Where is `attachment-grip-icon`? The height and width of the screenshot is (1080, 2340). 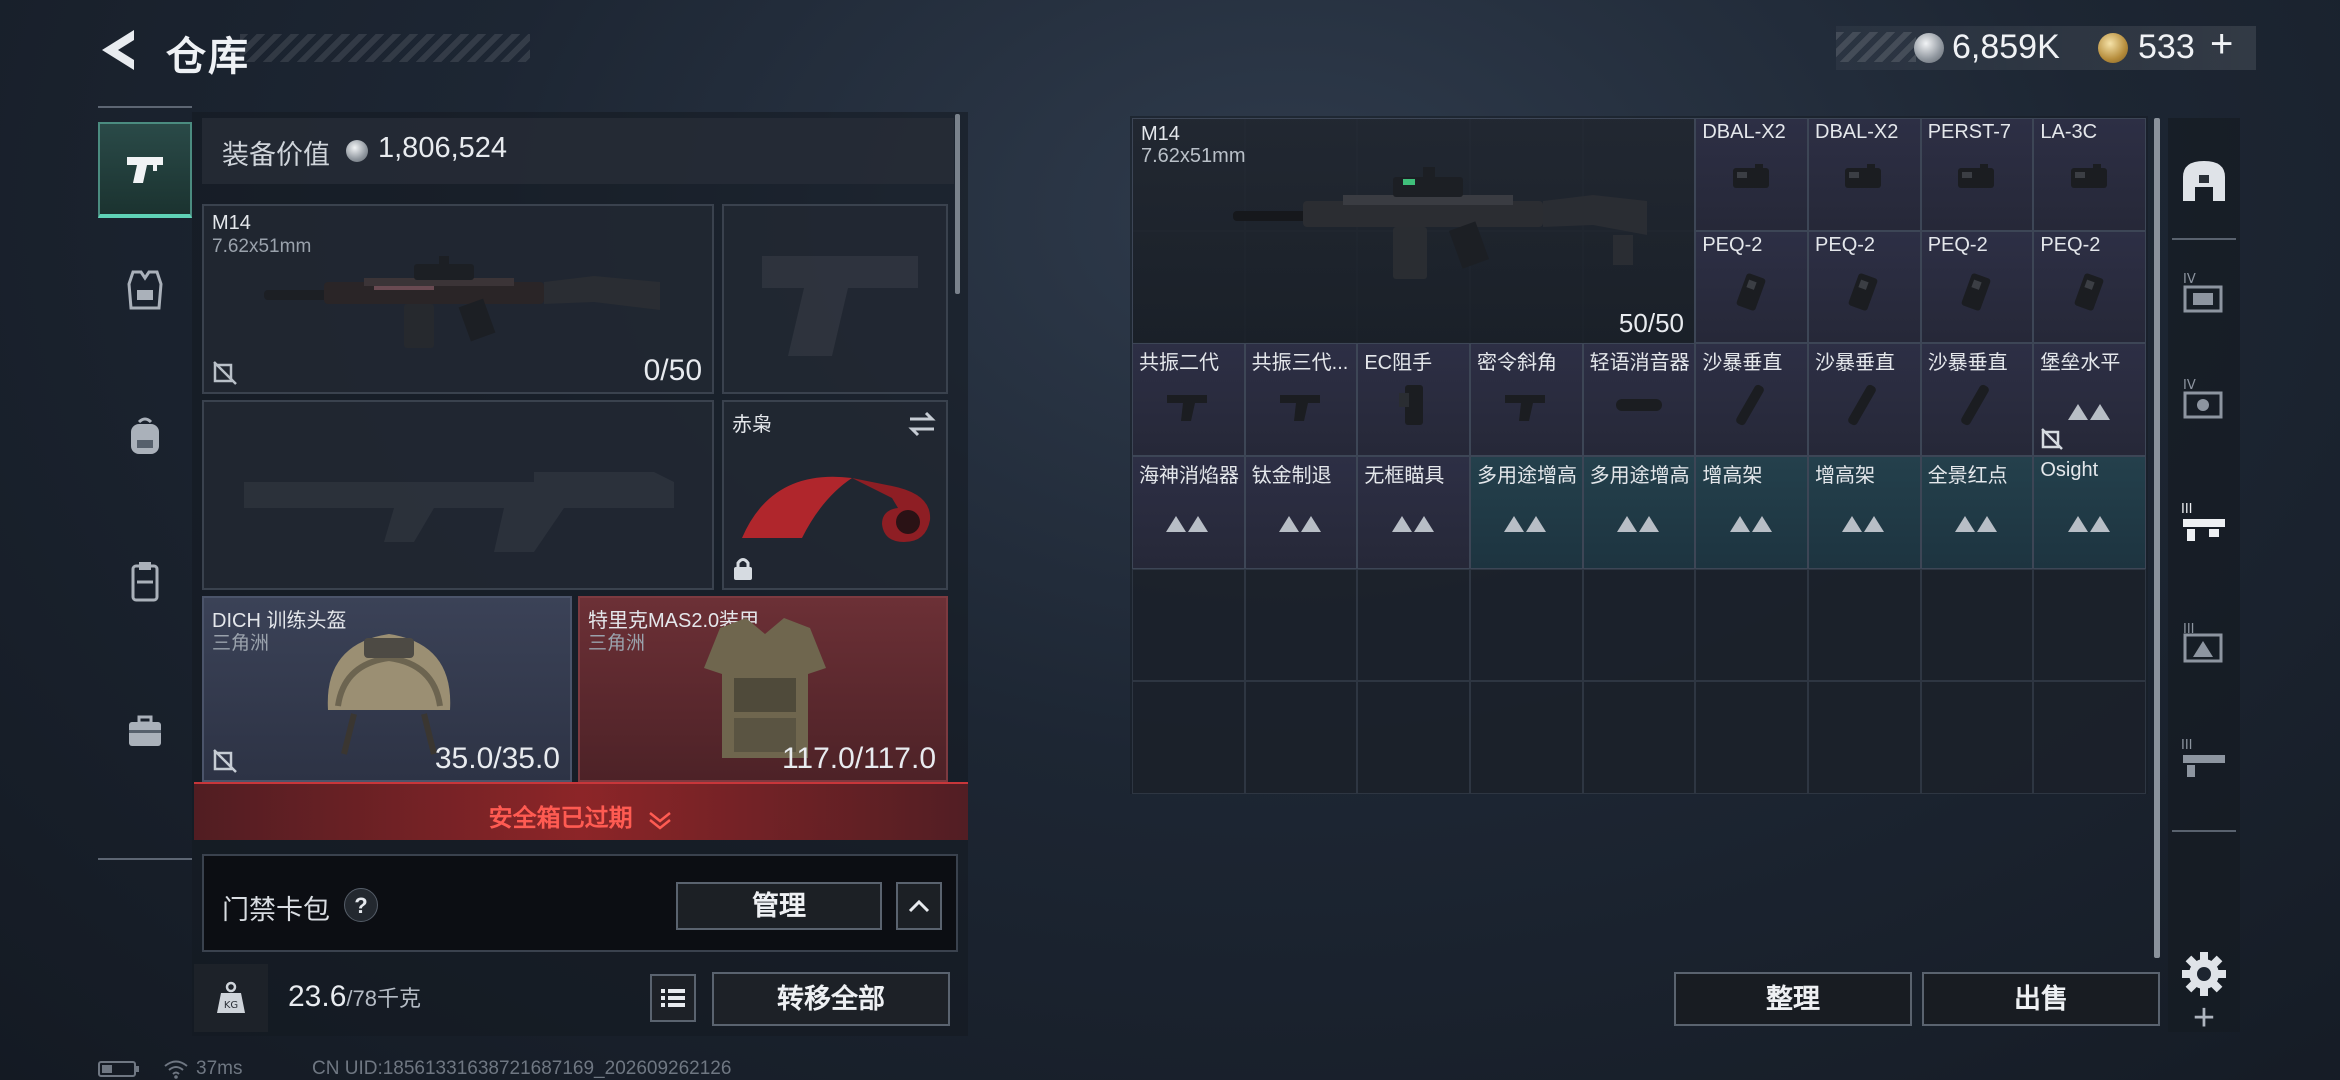
attachment-grip-icon is located at coordinates (1525, 408).